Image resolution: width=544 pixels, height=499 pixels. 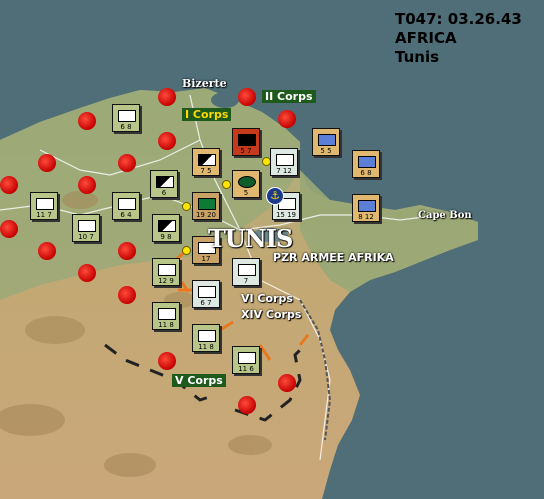 I want to click on city-label-tunis: TUNIS, so click(x=250, y=238).